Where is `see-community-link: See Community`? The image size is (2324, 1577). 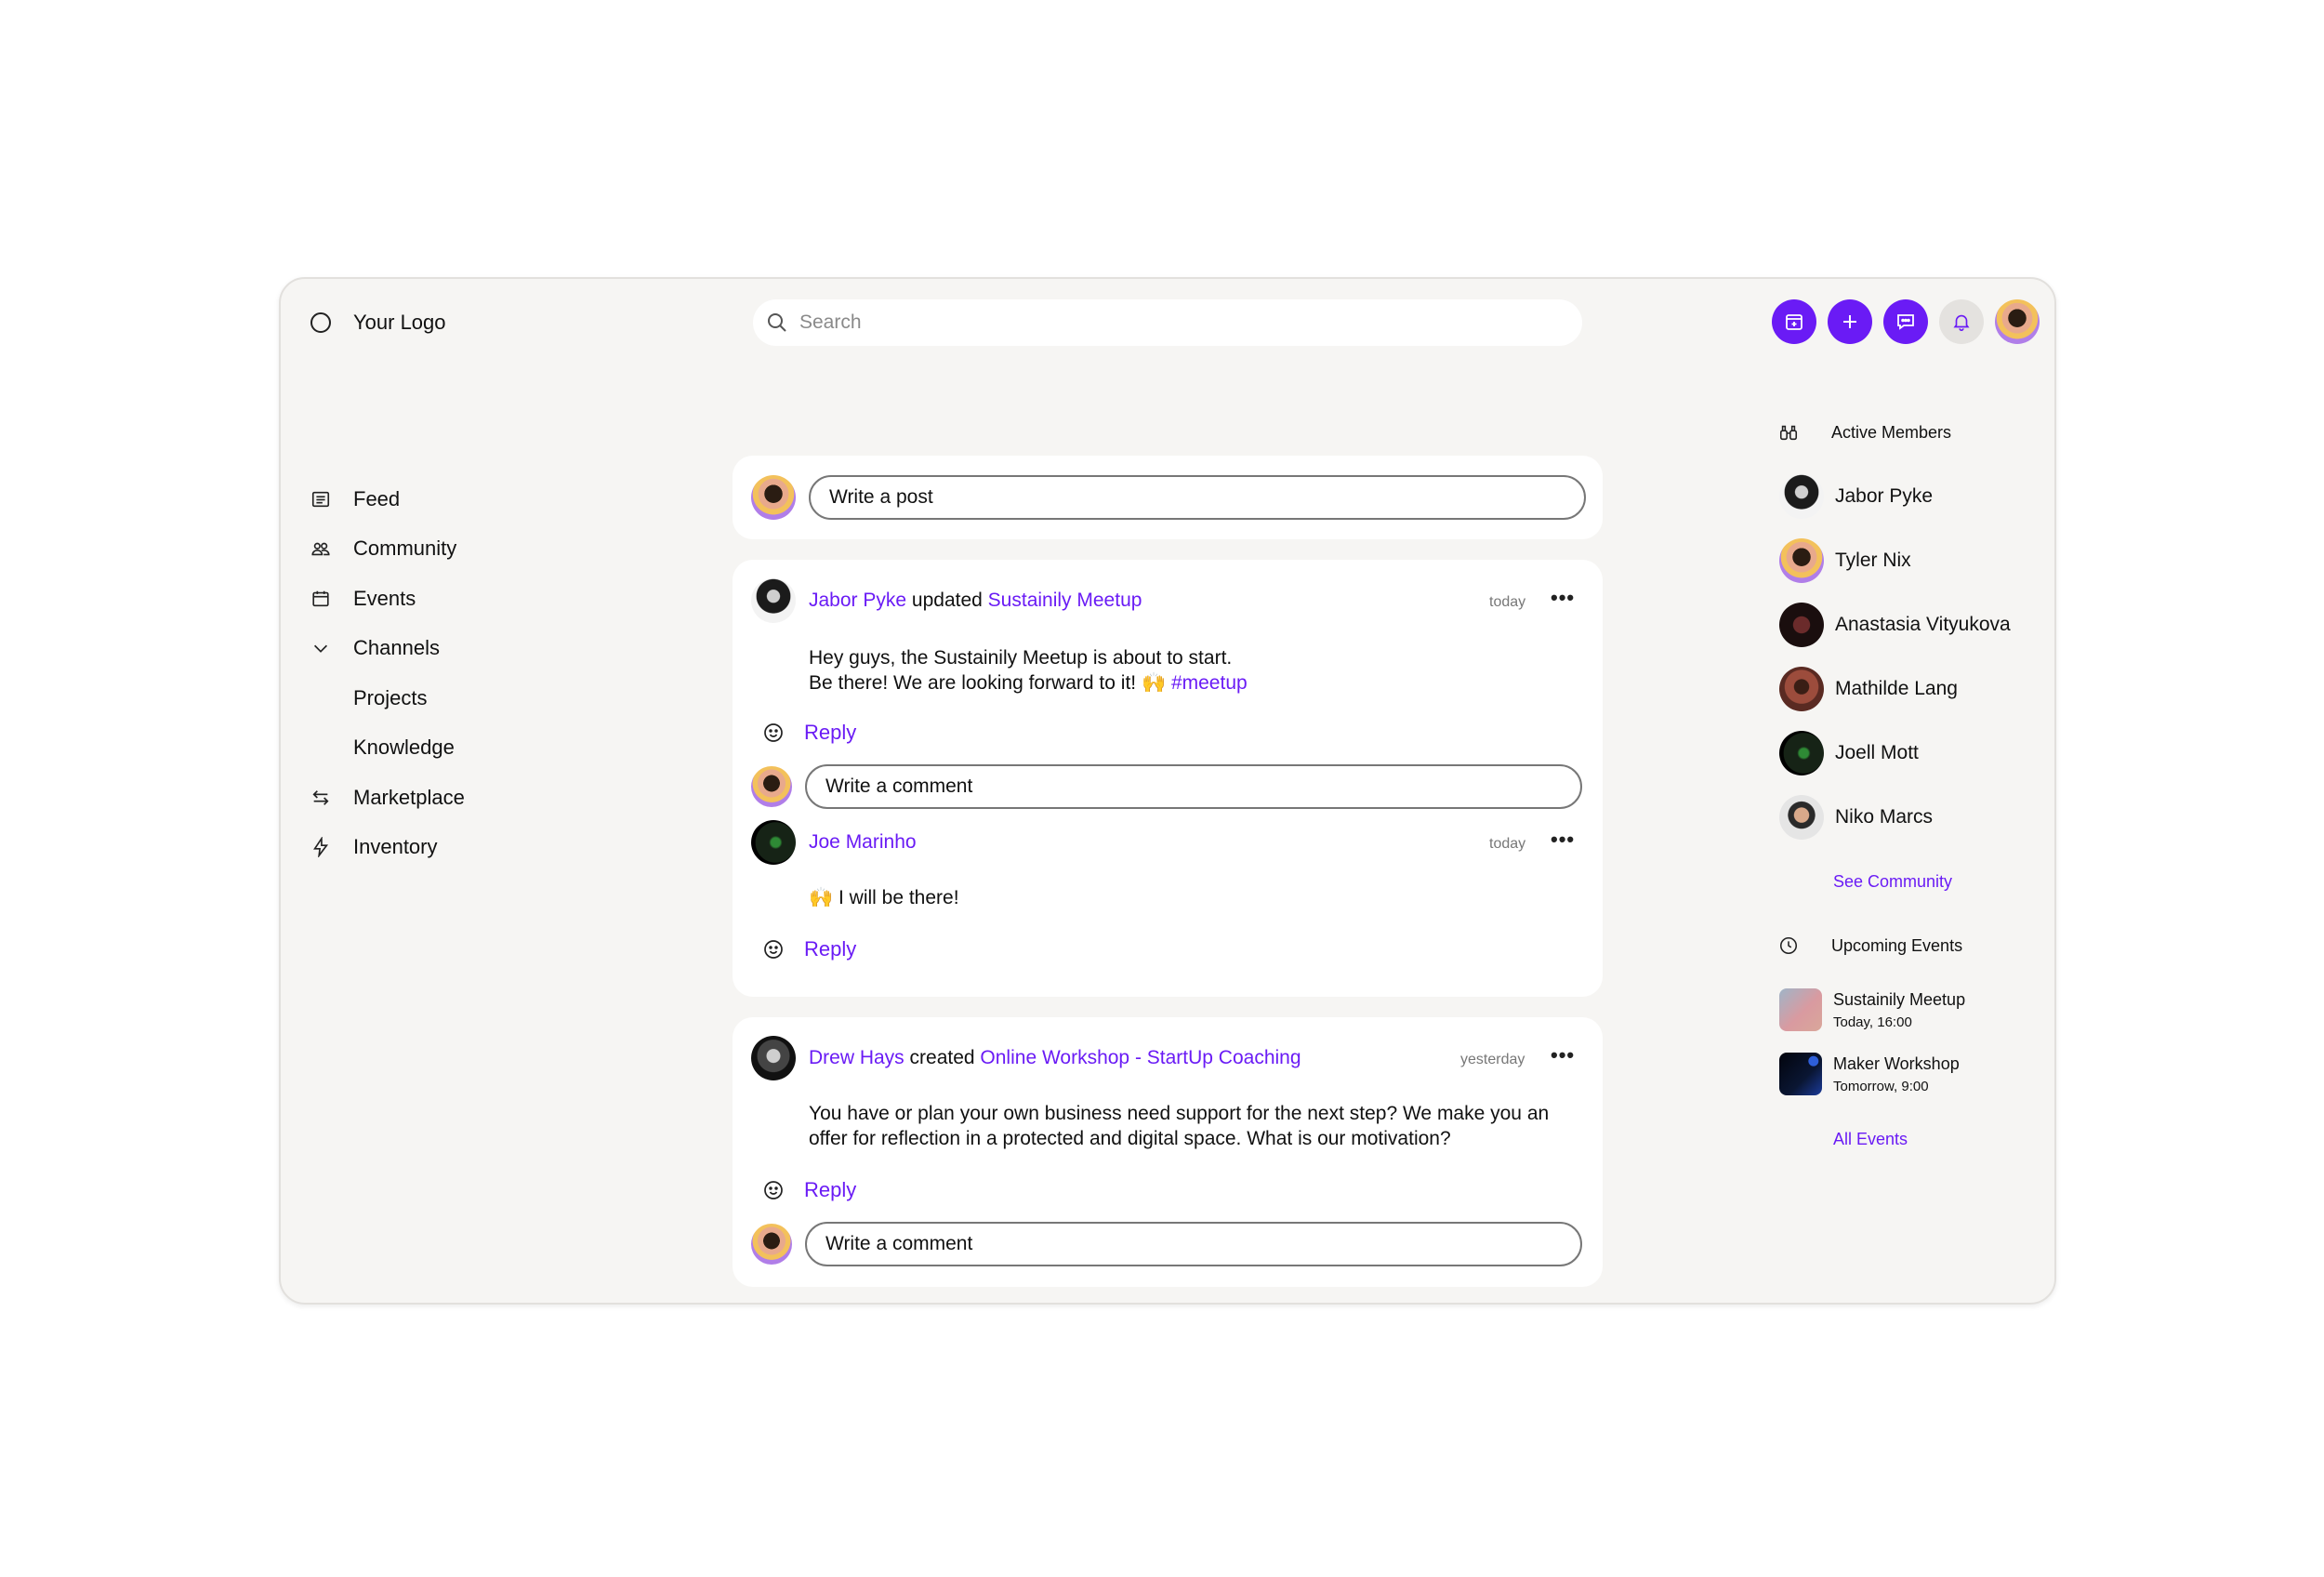 see-community-link: See Community is located at coordinates (1892, 882).